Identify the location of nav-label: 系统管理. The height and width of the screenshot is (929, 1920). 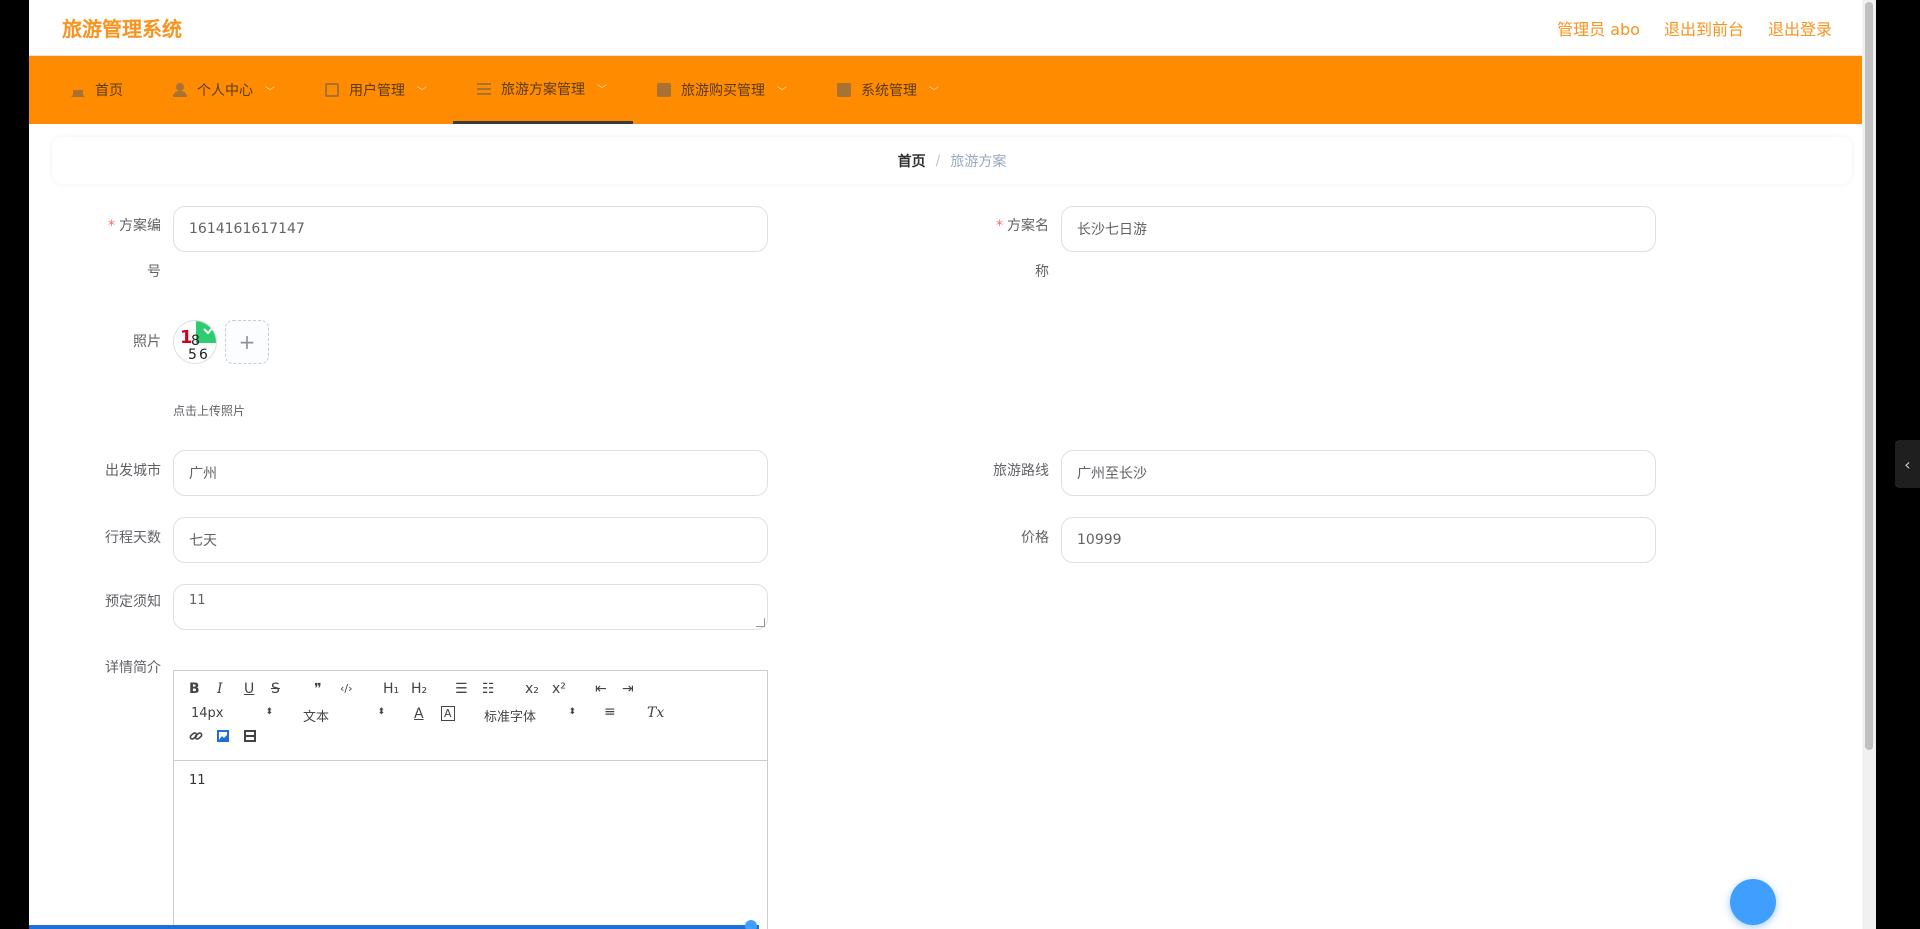
(889, 91).